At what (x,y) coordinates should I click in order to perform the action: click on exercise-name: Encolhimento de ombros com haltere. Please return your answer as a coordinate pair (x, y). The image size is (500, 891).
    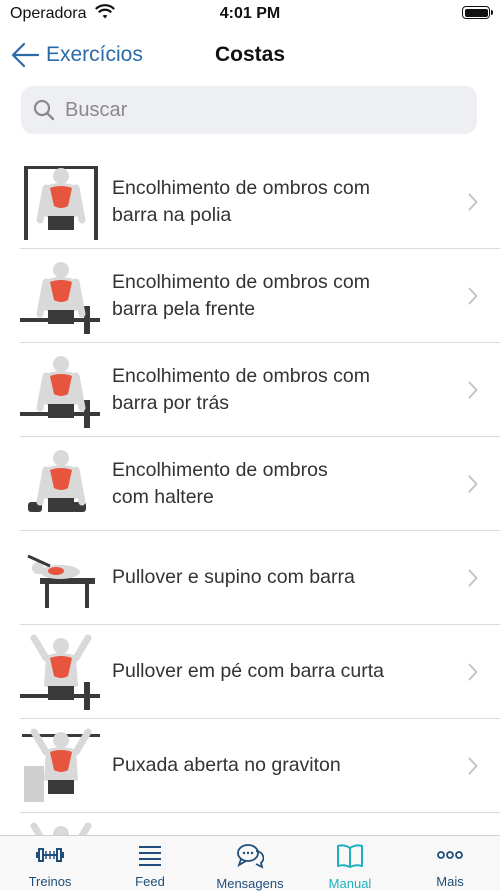
    Looking at the image, I should click on (220, 483).